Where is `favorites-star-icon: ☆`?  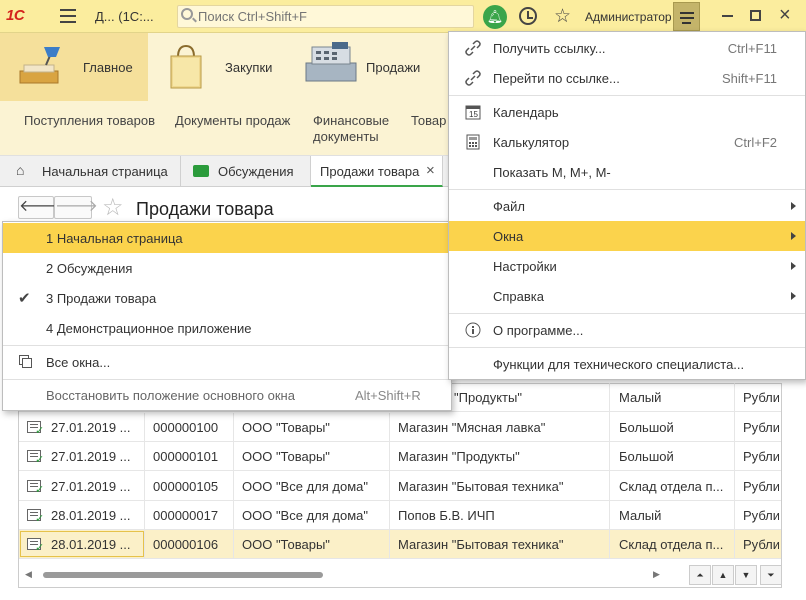 favorites-star-icon: ☆ is located at coordinates (562, 16).